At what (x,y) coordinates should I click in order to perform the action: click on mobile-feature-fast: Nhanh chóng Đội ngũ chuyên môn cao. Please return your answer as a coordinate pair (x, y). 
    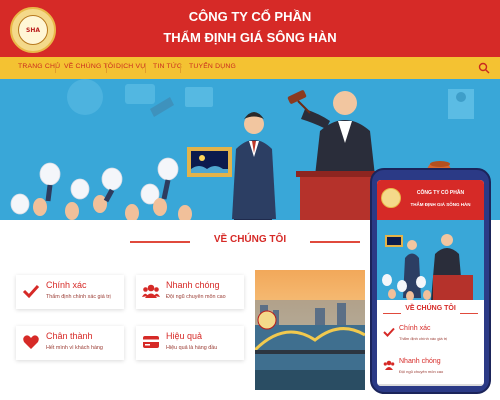
    Looking at the image, I should click on (430, 368).